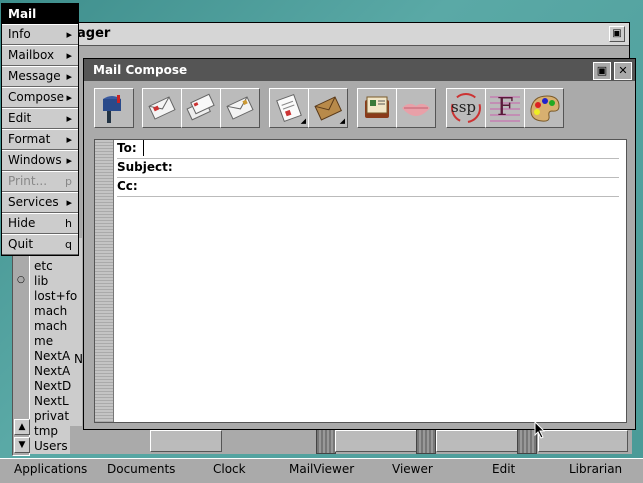 The image size is (643, 483). I want to click on menu-item-label: Mailbox, so click(31, 55).